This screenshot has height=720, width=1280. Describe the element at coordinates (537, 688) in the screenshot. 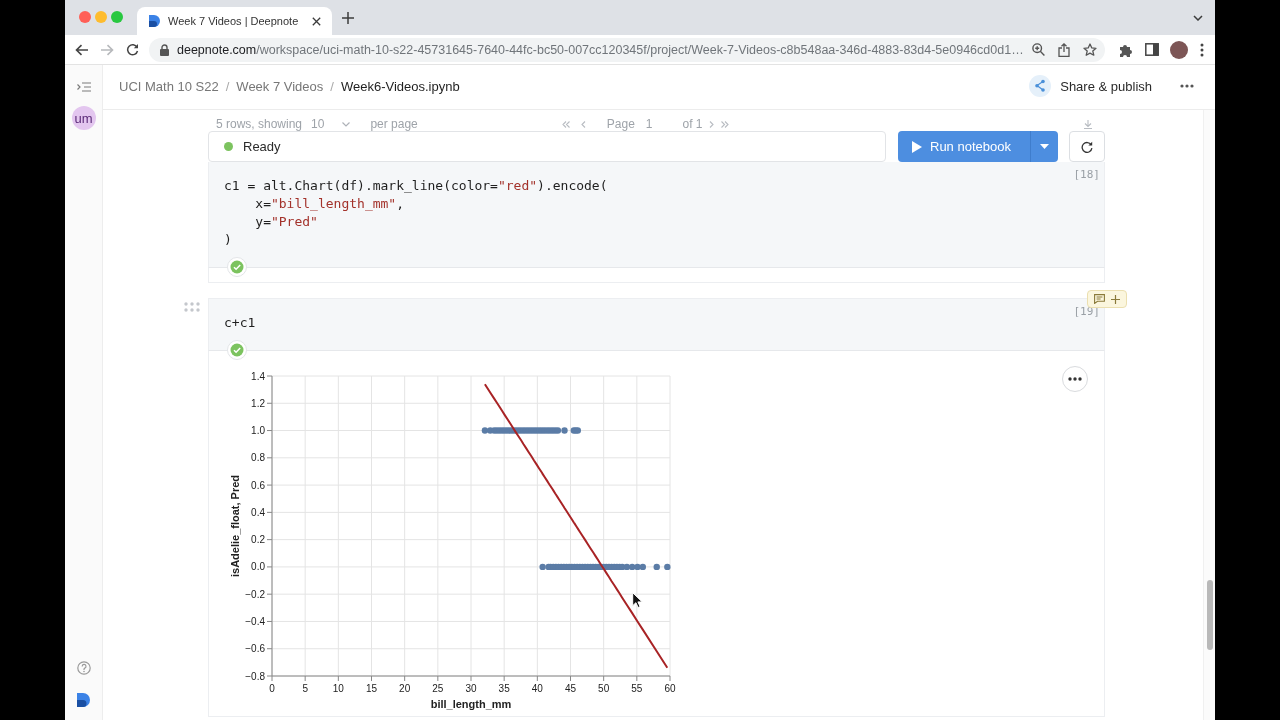

I see `x-tick-label: 40` at that location.